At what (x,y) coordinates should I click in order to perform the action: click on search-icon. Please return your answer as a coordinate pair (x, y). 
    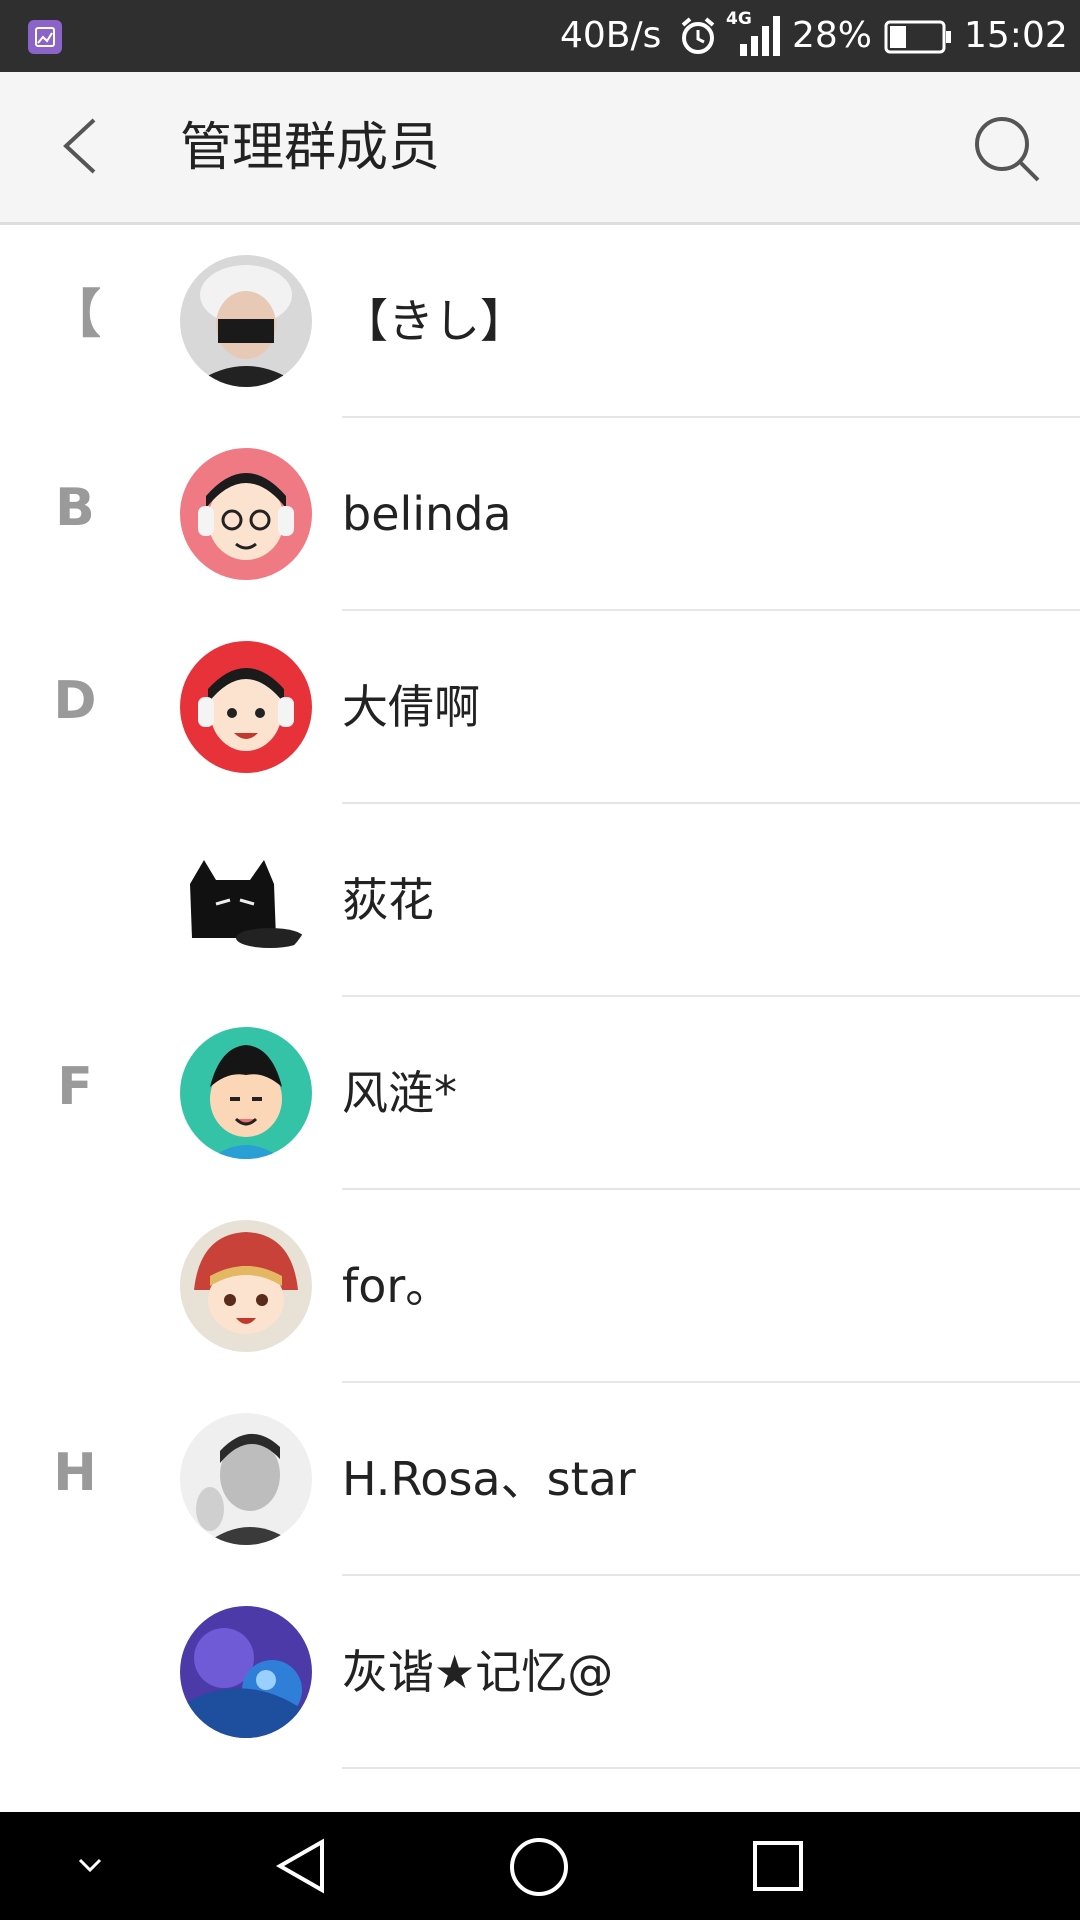
    Looking at the image, I should click on (1007, 149).